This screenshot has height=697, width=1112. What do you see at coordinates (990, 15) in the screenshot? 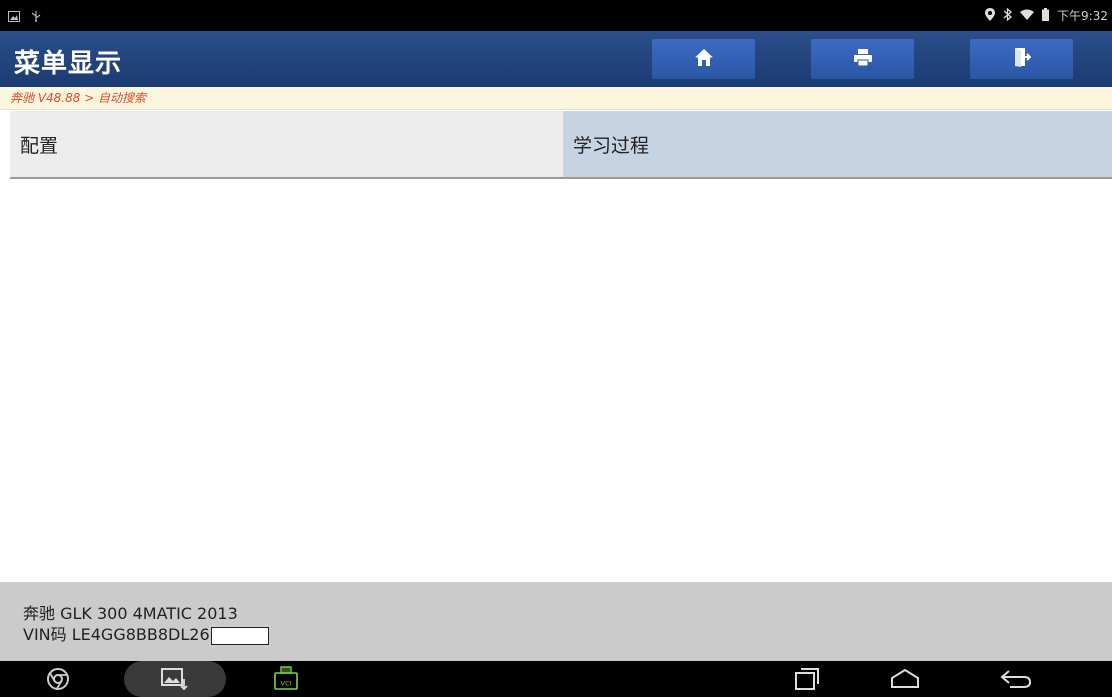
I see `location-icon` at bounding box center [990, 15].